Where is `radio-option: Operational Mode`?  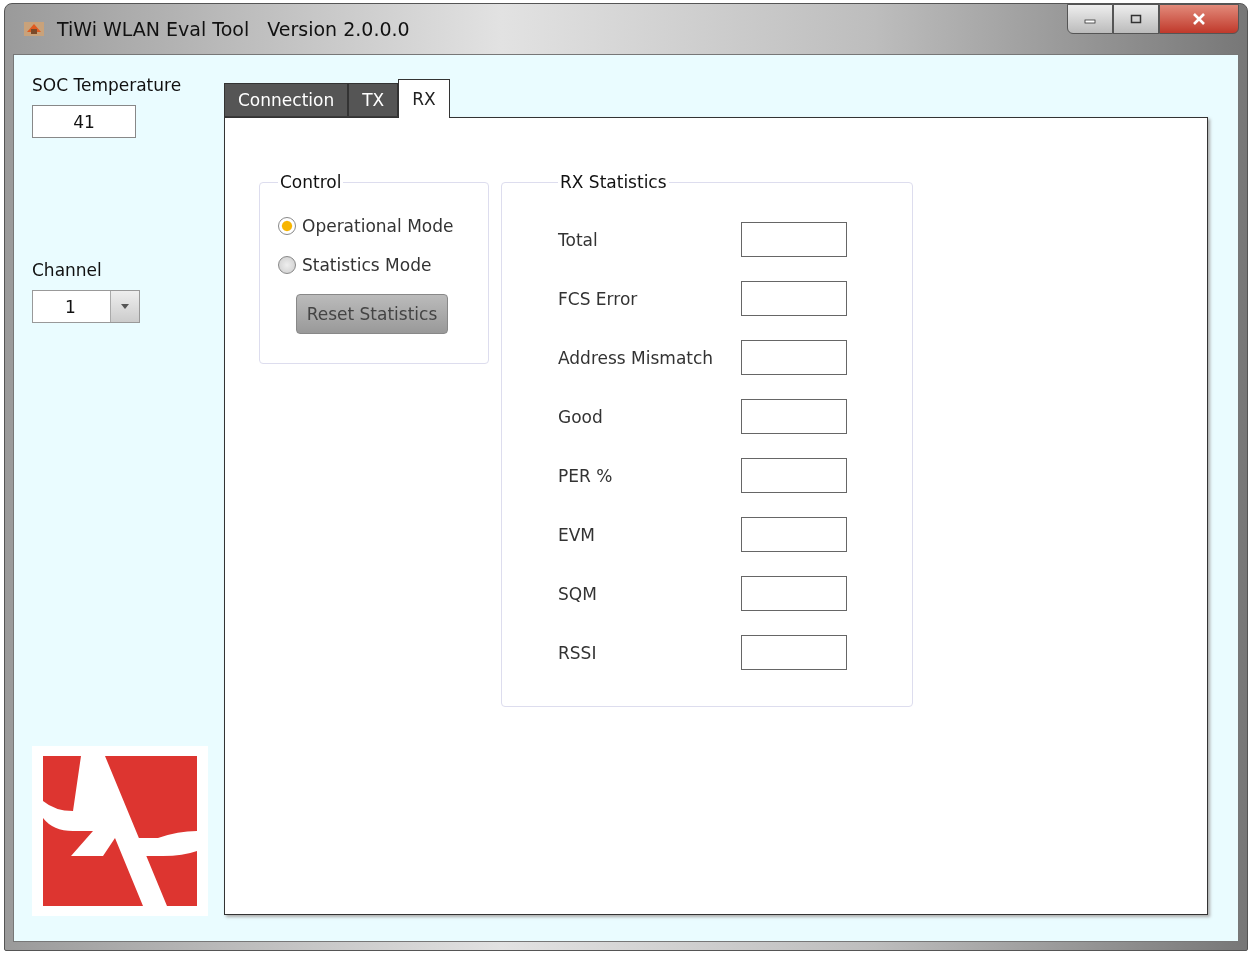
radio-option: Operational Mode is located at coordinates (366, 225).